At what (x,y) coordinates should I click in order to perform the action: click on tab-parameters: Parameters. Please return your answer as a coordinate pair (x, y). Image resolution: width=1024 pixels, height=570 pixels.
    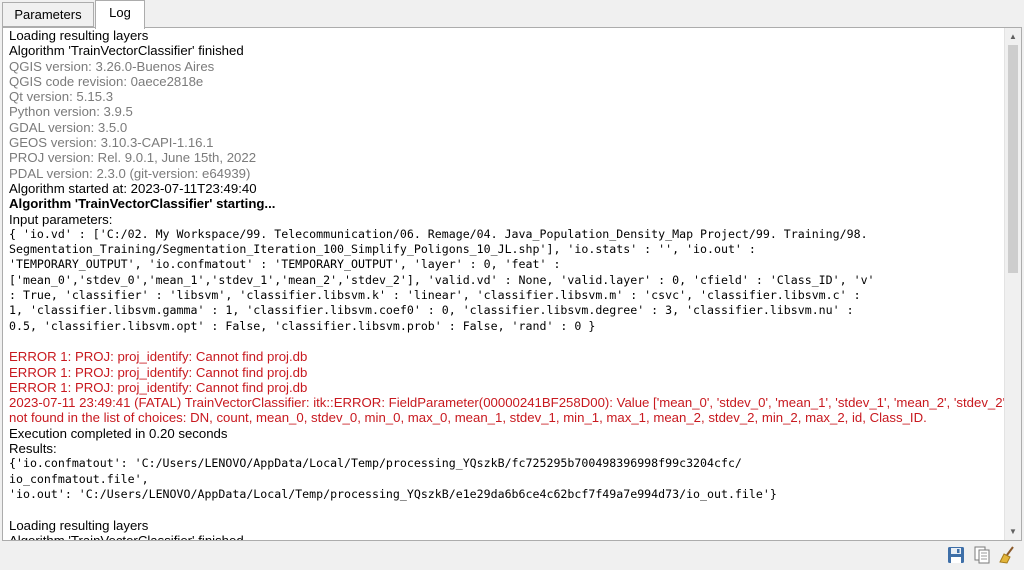
    Looking at the image, I should click on (48, 14).